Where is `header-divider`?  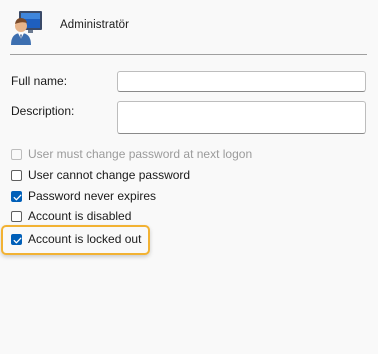
header-divider is located at coordinates (188, 54).